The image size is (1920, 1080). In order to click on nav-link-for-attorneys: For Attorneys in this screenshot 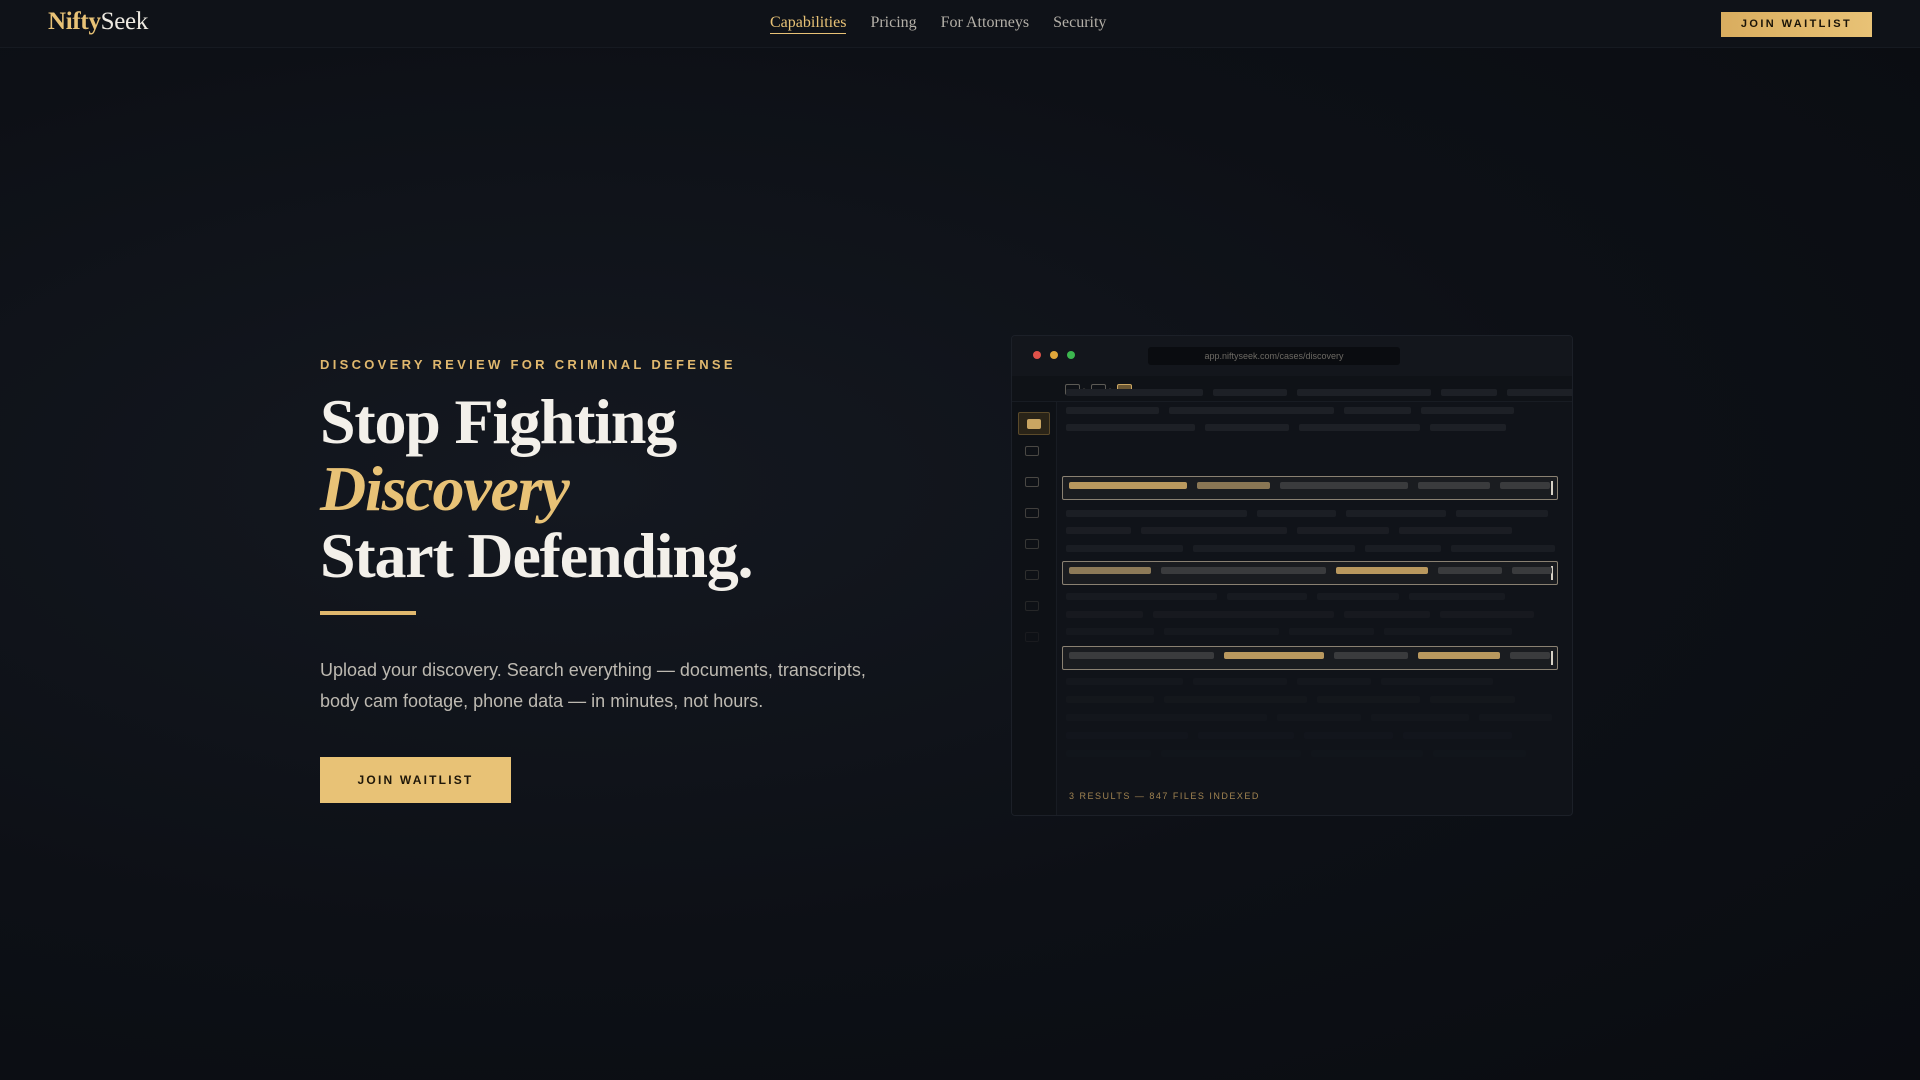, I will do `click(985, 24)`.